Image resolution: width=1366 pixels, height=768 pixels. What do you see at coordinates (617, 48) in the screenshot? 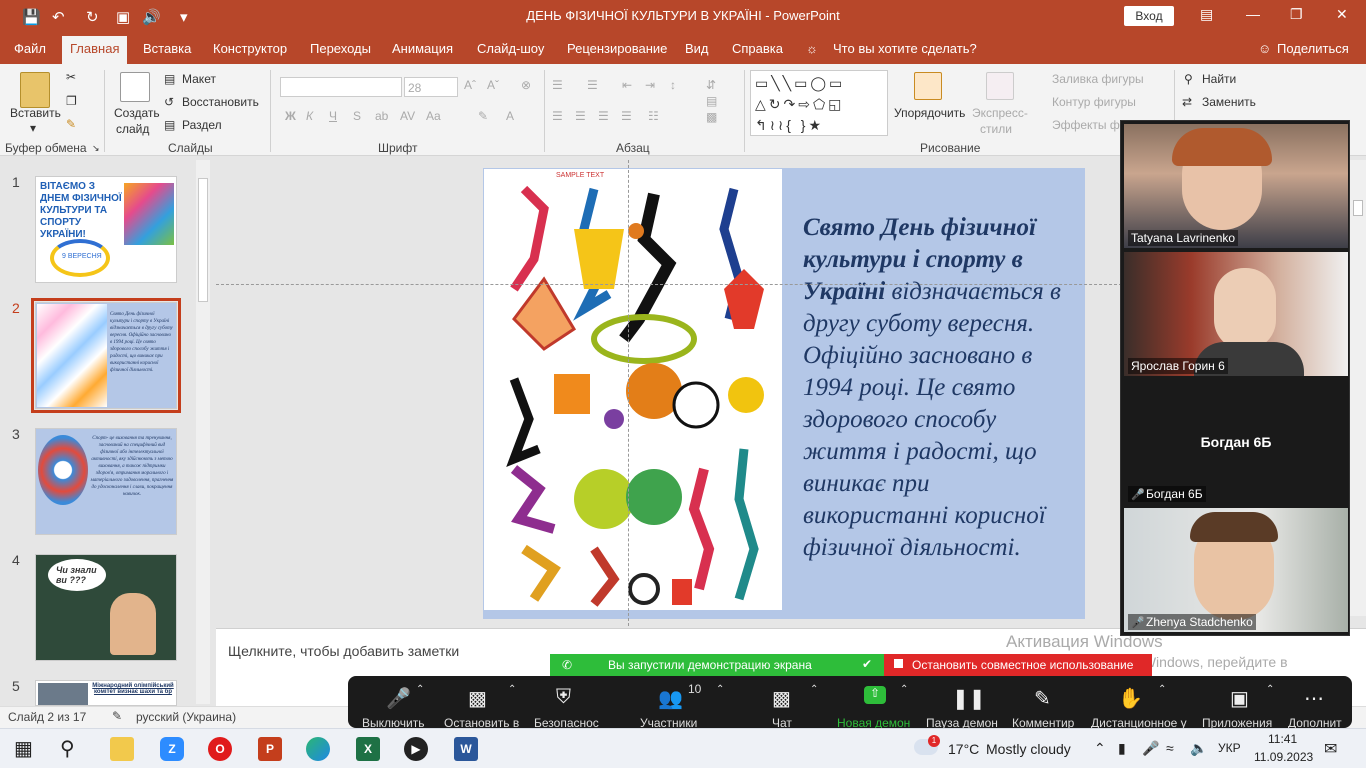
I see `tab-review: Рецензирование` at bounding box center [617, 48].